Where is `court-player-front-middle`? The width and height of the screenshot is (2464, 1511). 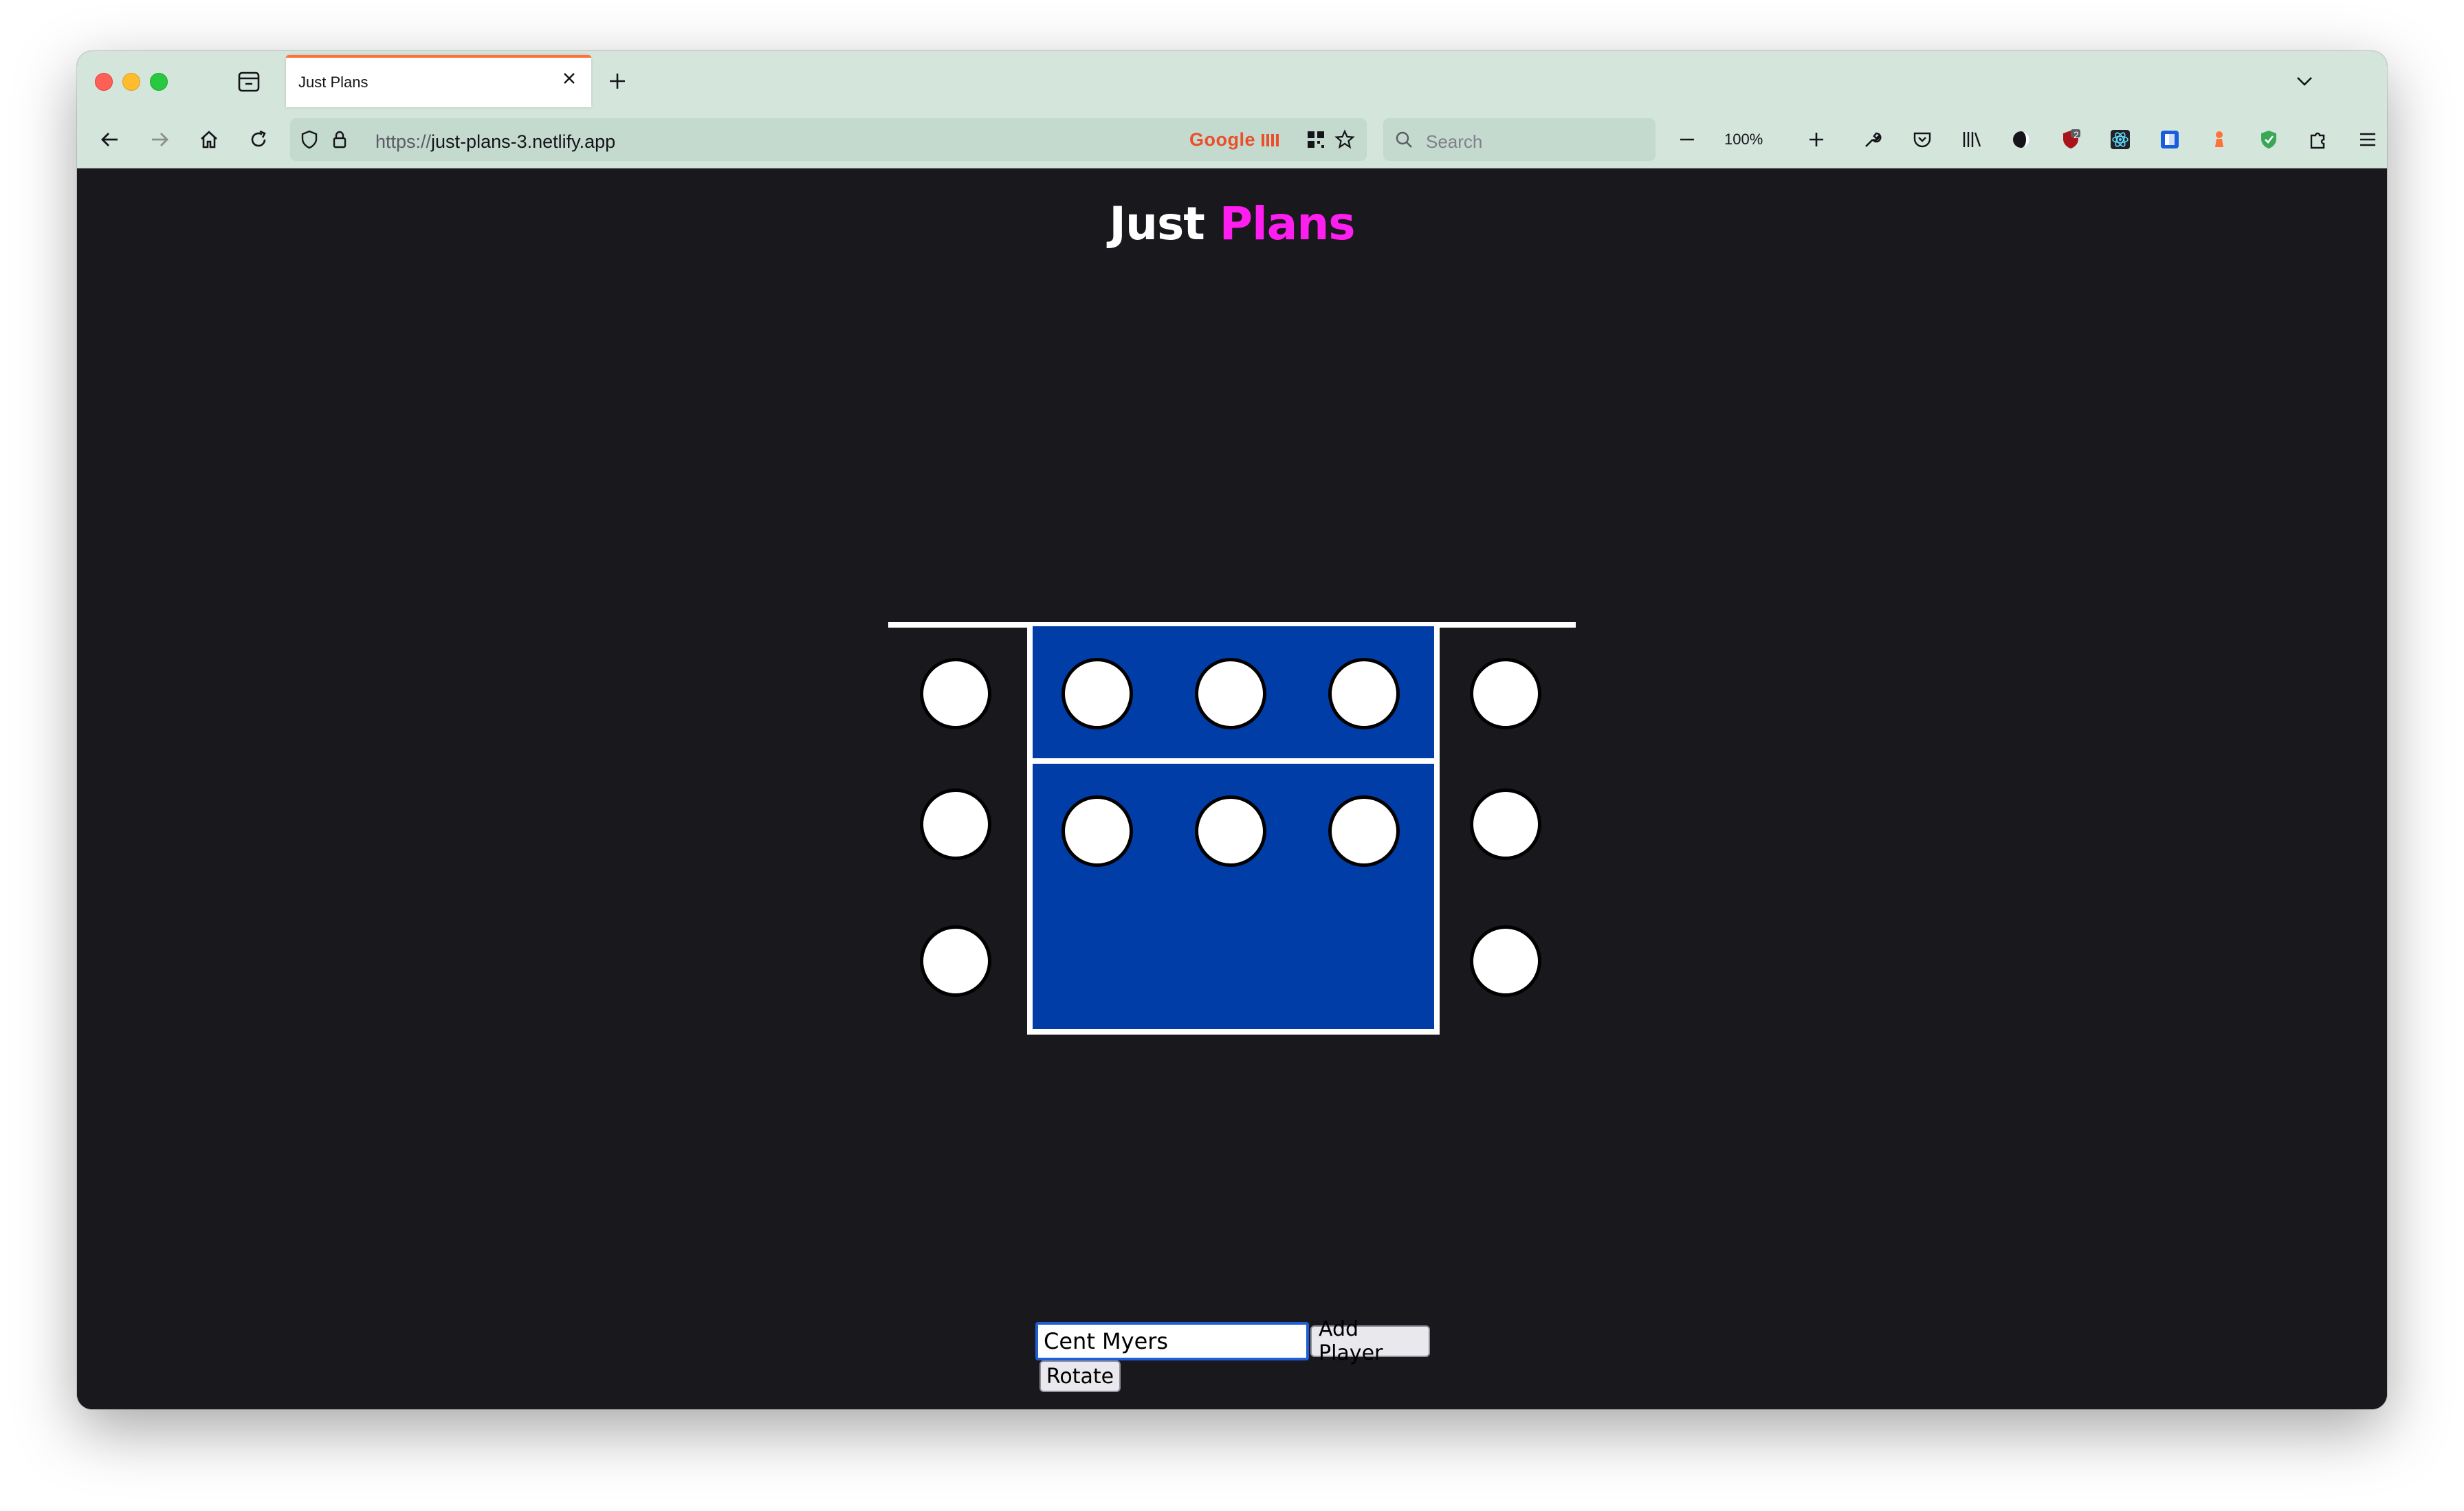
court-player-front-middle is located at coordinates (1230, 693).